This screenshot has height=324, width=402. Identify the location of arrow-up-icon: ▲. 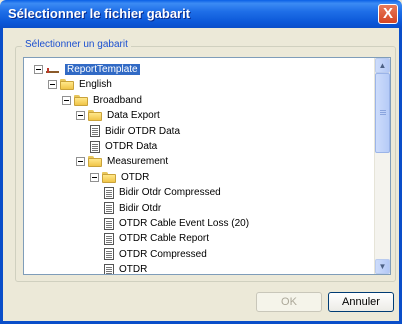
(382, 65).